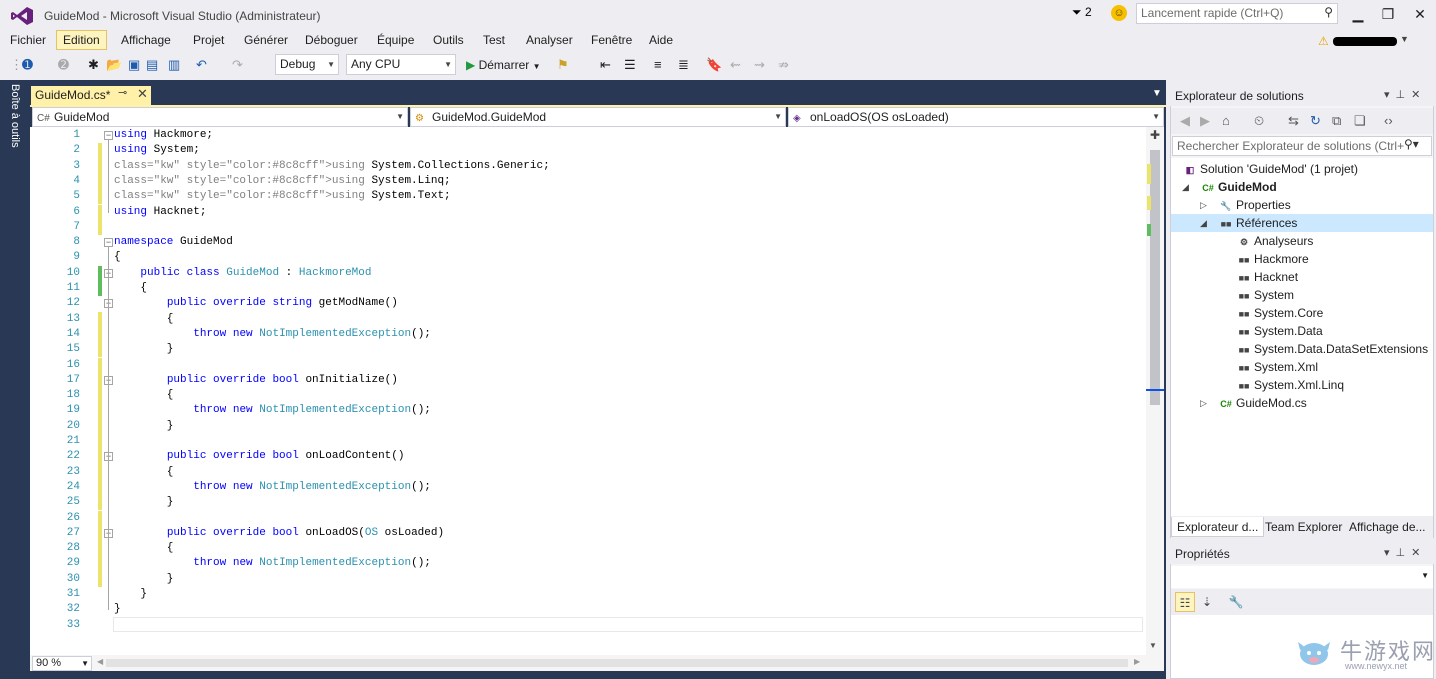 This screenshot has width=1436, height=679. What do you see at coordinates (201, 65) in the screenshot?
I see `undo-icon: ↶` at bounding box center [201, 65].